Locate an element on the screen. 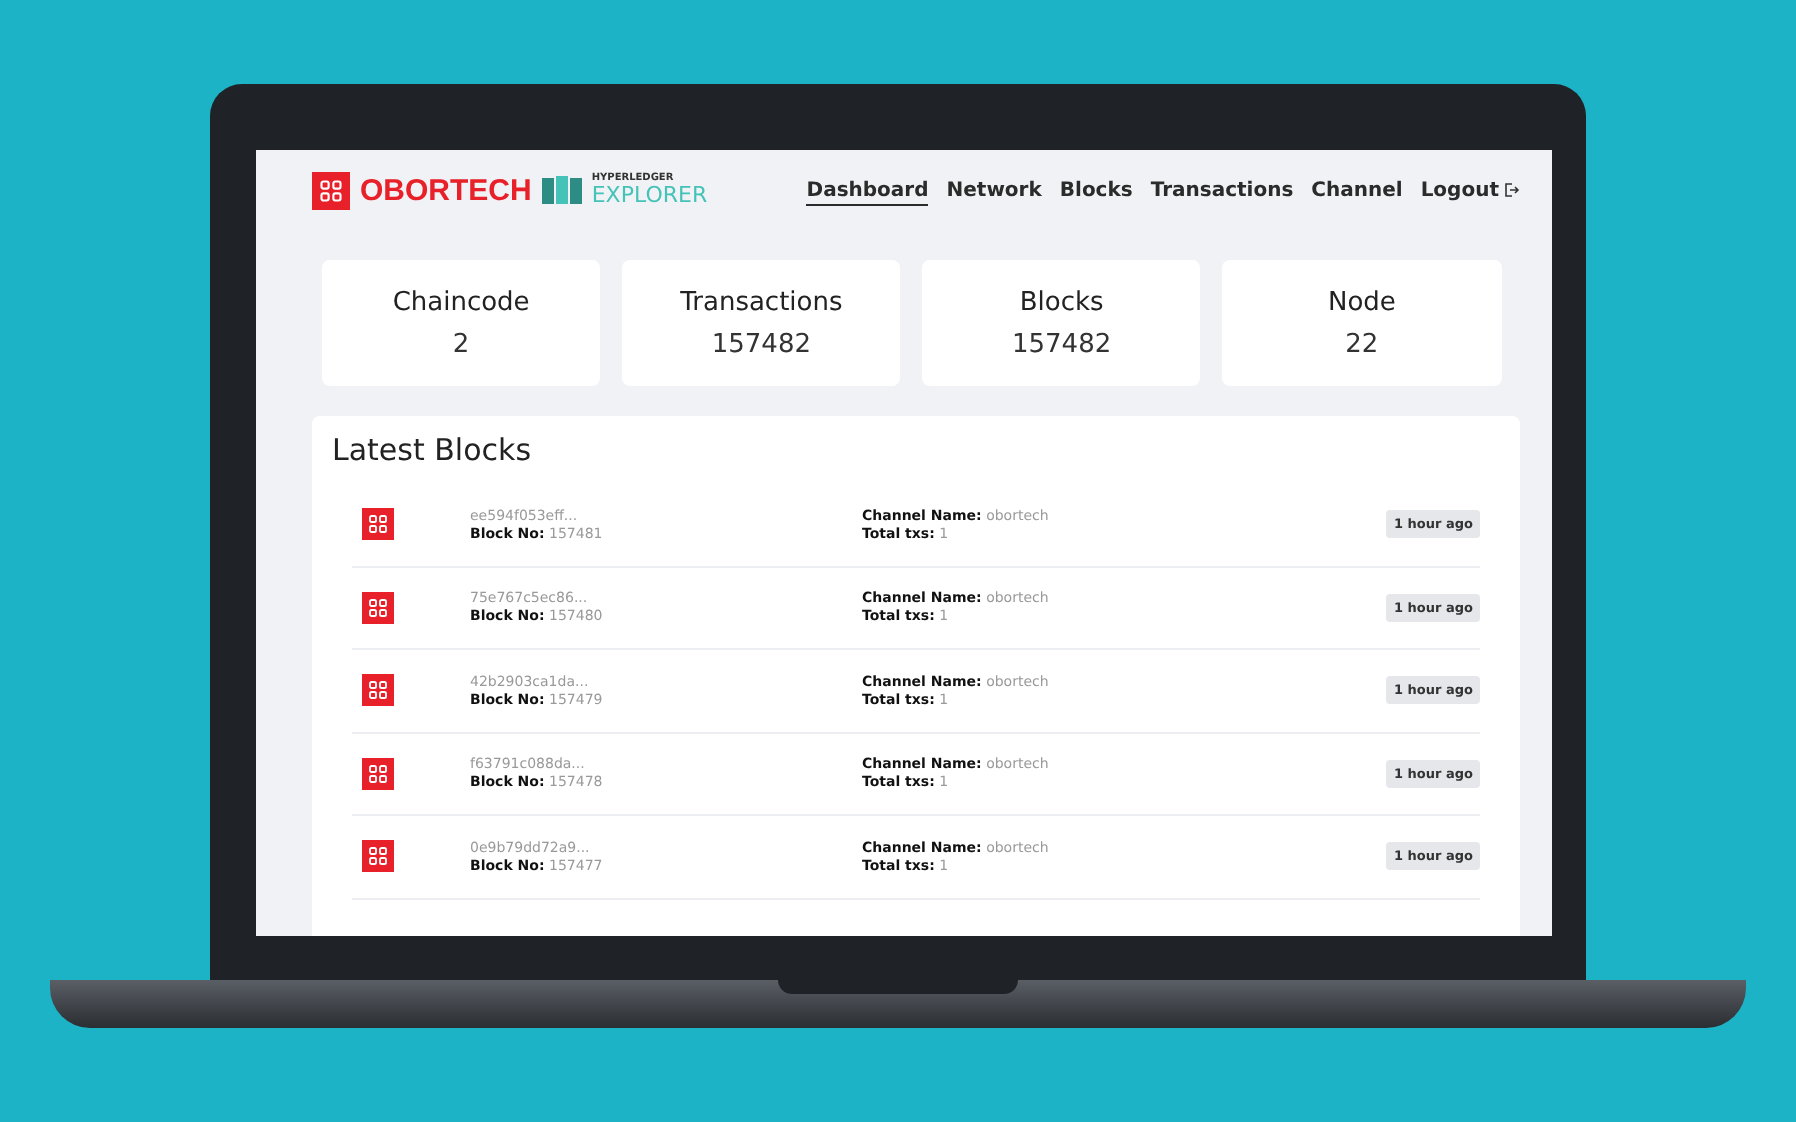 The width and height of the screenshot is (1796, 1122). stat-value: 2 is located at coordinates (461, 344).